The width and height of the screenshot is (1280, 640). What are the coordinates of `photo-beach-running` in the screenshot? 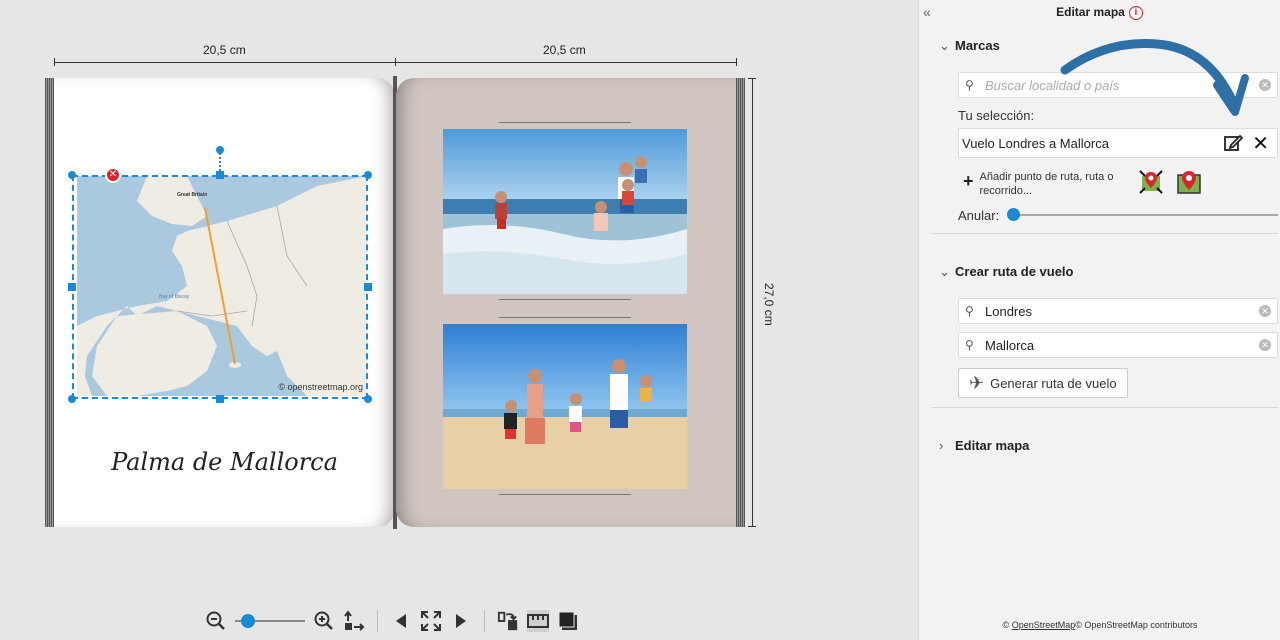 It's located at (565, 211).